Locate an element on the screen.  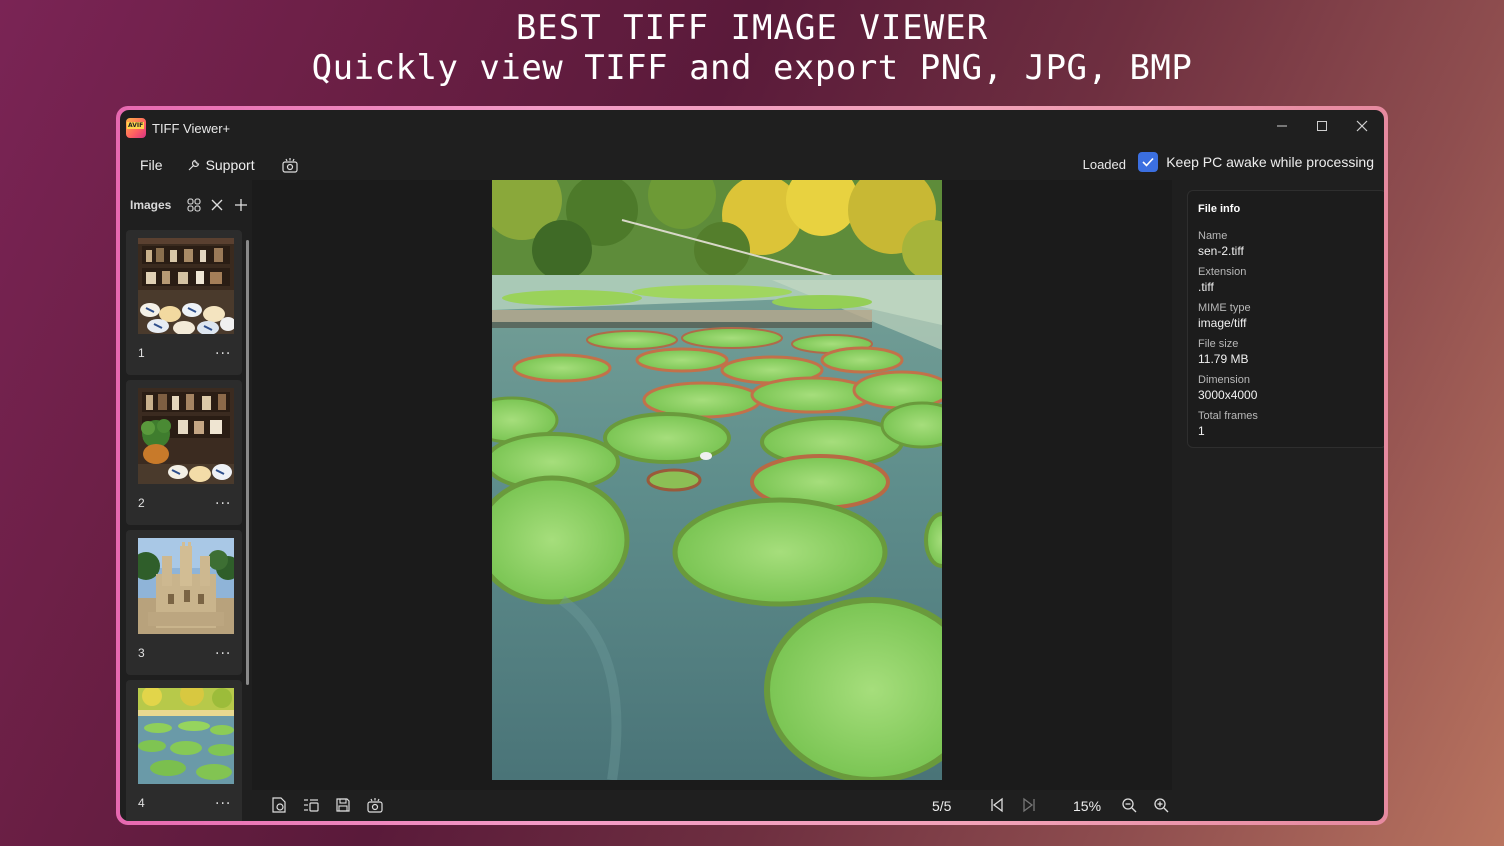
bottom-toolbar: 5/5 15% is located at coordinates (818, 804).